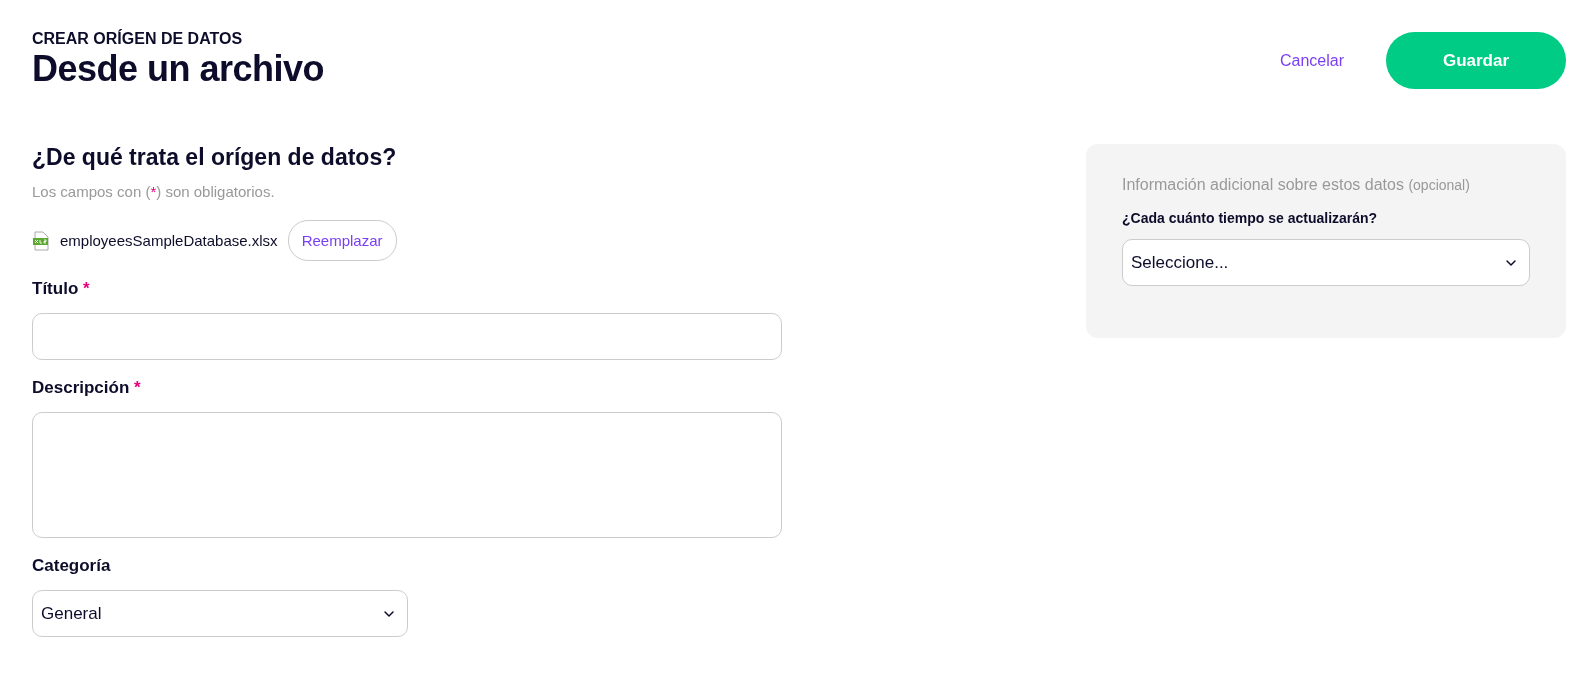  Describe the element at coordinates (220, 613) in the screenshot. I see `category-select: General` at that location.